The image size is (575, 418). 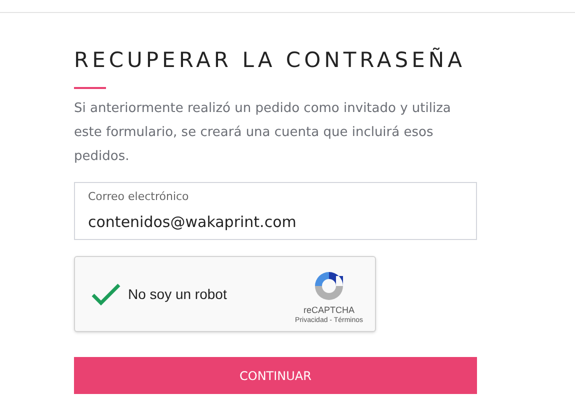 I want to click on field-label: Correo electrónico, so click(x=138, y=197).